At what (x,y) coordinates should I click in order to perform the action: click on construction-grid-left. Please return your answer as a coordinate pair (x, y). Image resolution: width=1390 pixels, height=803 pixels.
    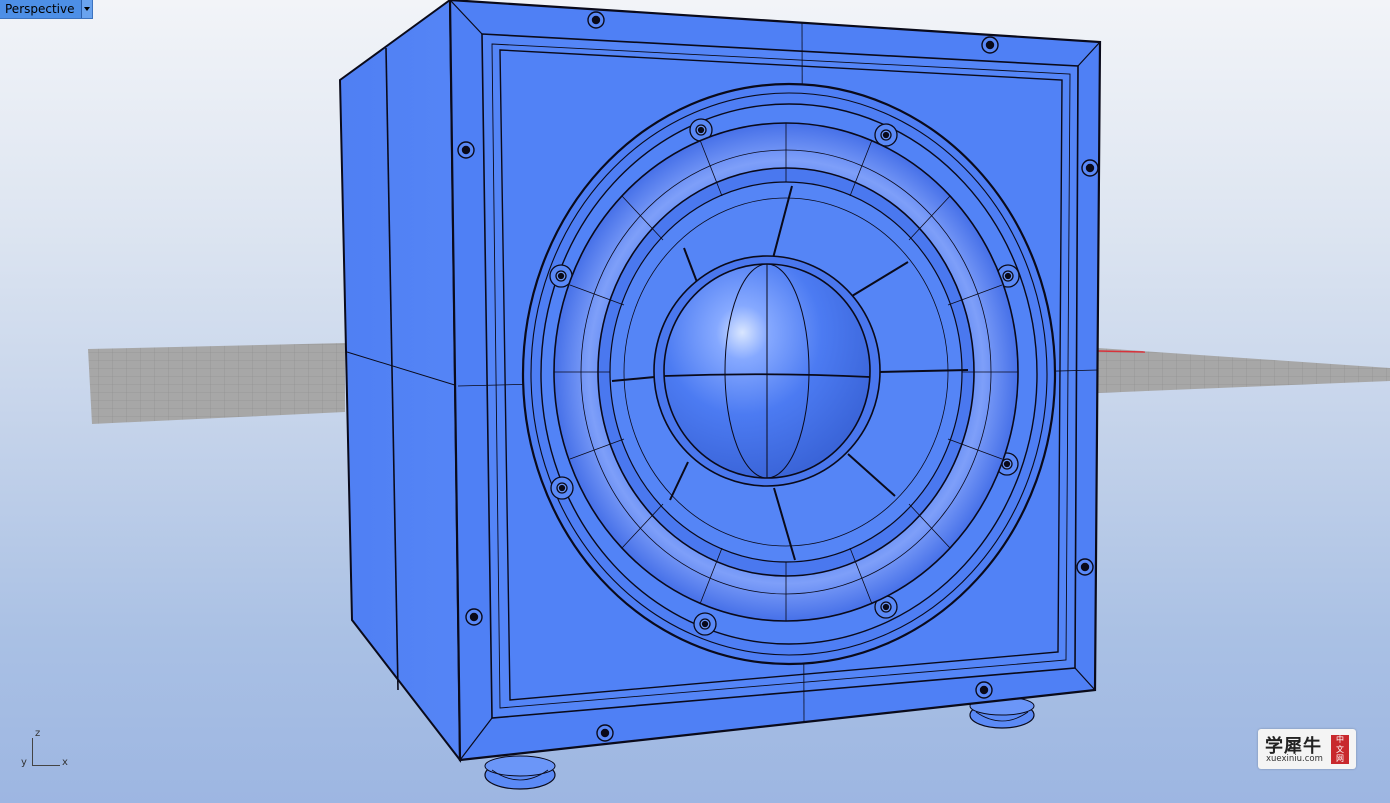
    Looking at the image, I should click on (216, 383).